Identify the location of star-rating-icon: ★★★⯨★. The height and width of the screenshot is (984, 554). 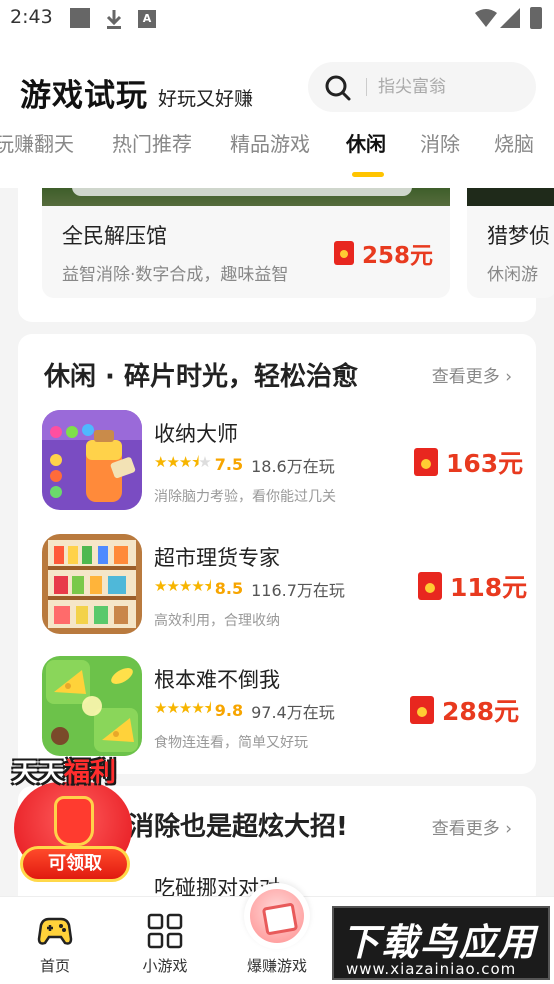
(183, 462).